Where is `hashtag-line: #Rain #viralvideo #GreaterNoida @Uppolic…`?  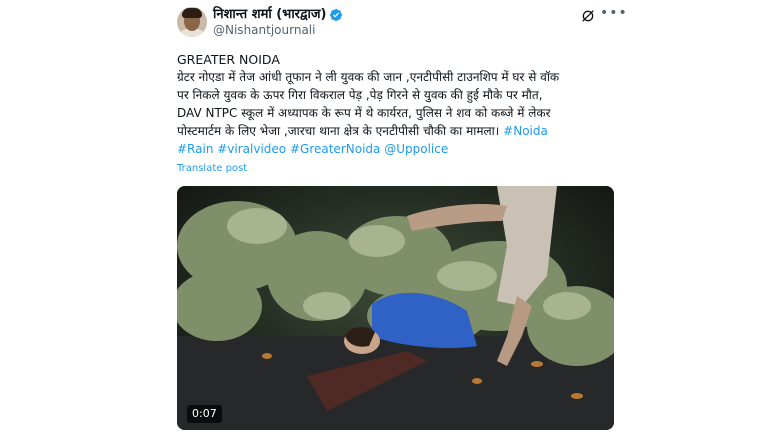
hashtag-line: #Rain #viralvideo #GreaterNoida @Uppolic… is located at coordinates (397, 149).